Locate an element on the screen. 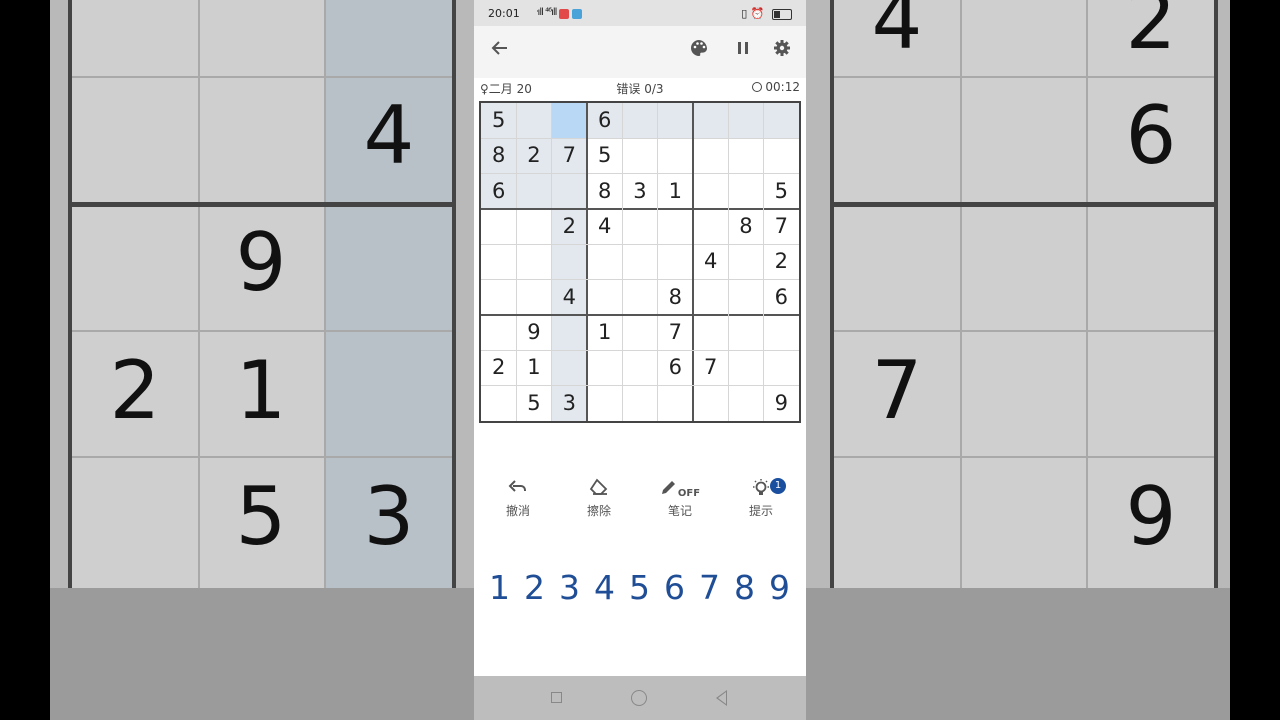 This screenshot has height=720, width=1280. sudoku-cell-r8c4 is located at coordinates (604, 367).